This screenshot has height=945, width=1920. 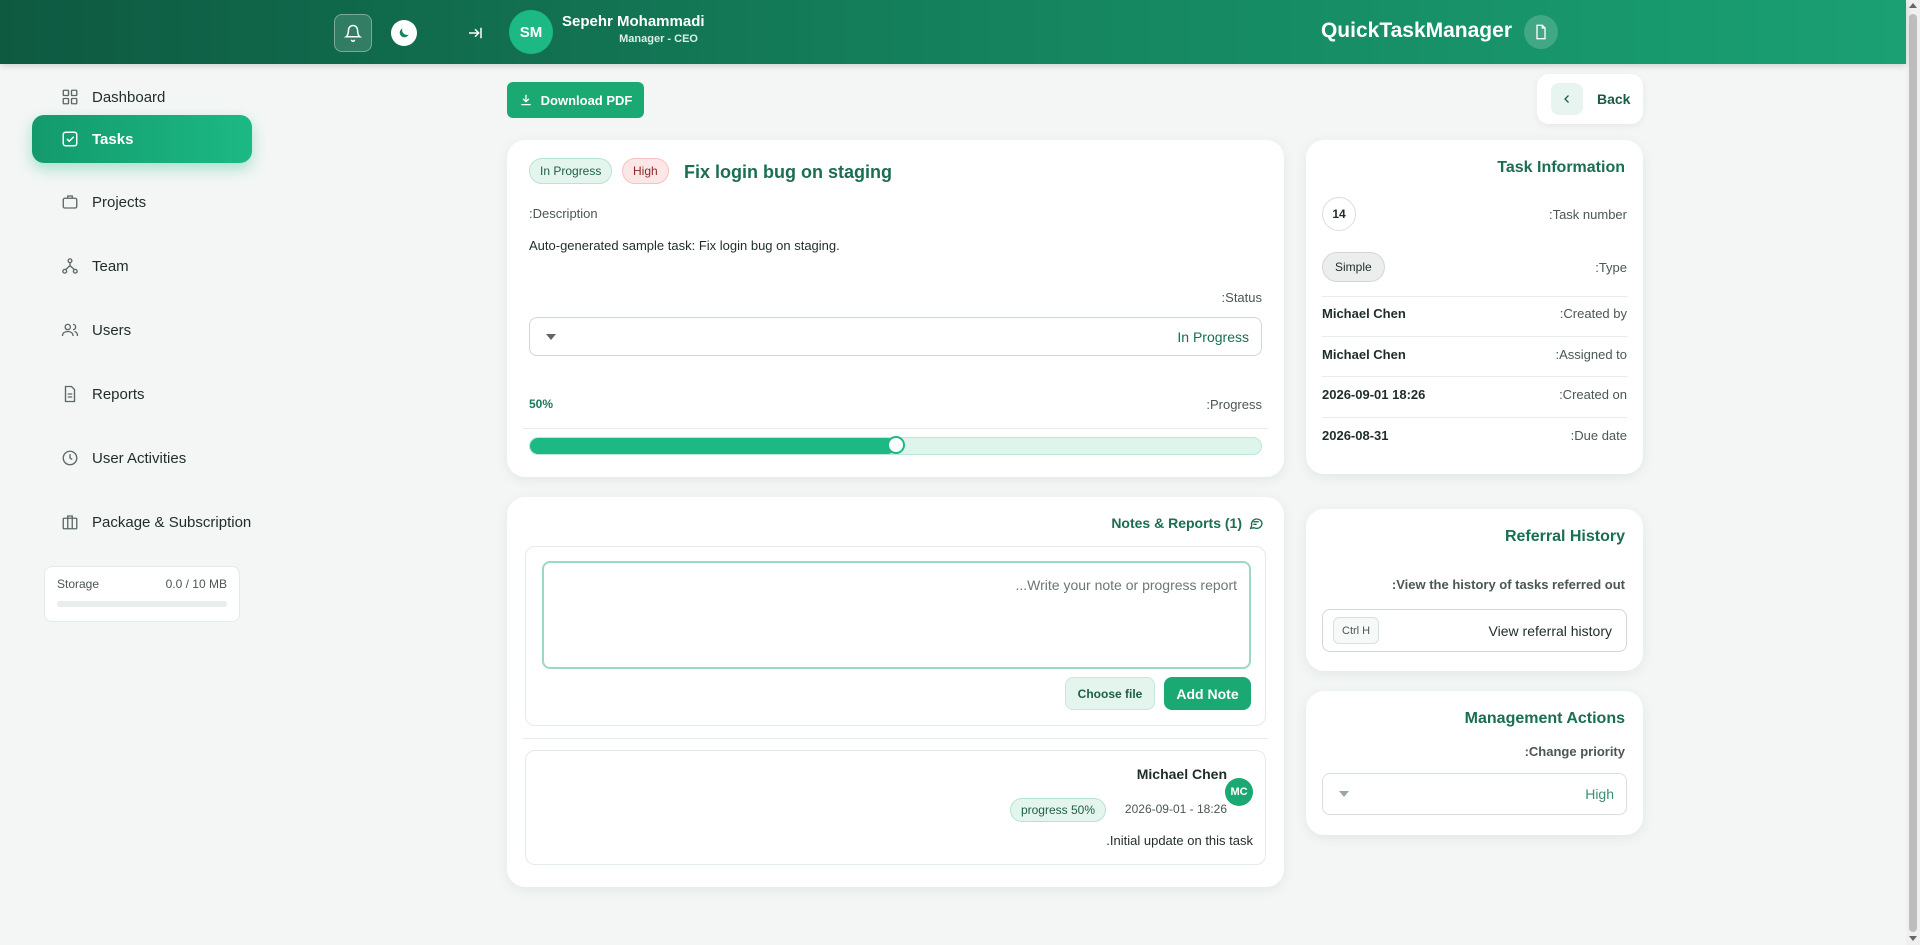 I want to click on users-icon, so click(x=70, y=330).